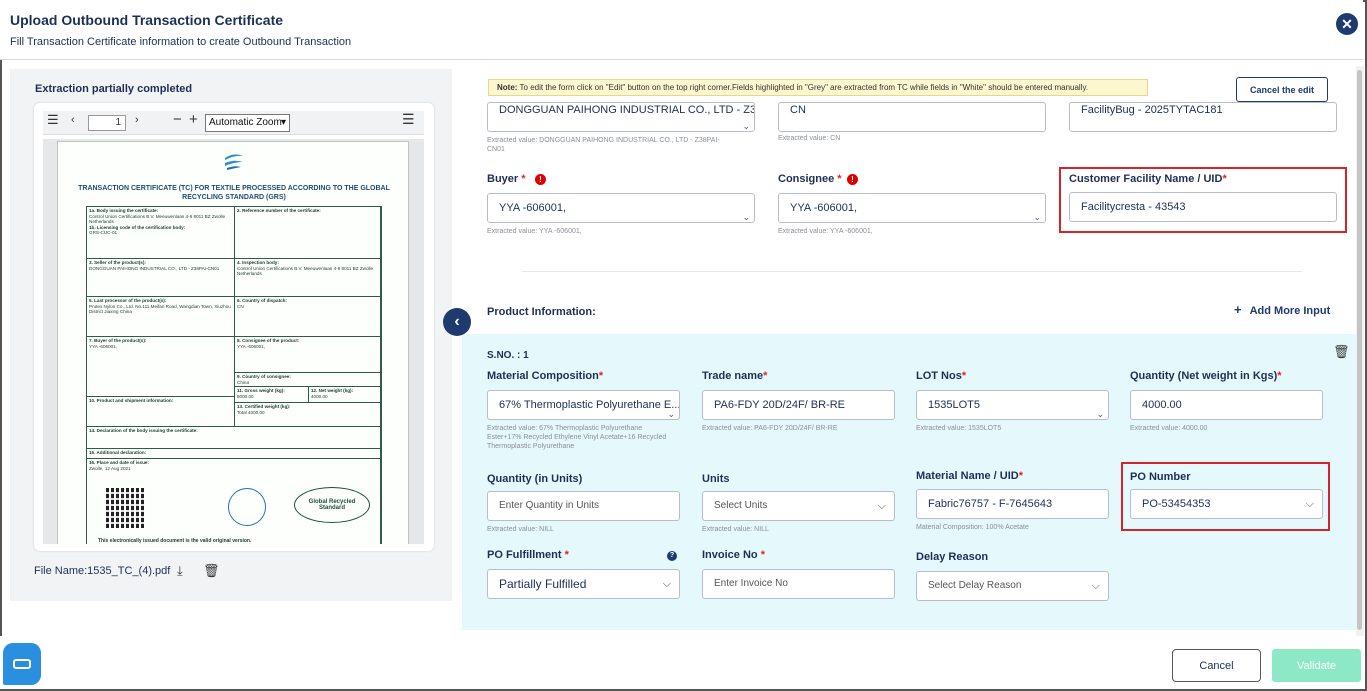 This screenshot has width=1367, height=691. What do you see at coordinates (809, 138) in the screenshot?
I see `country-extracted: Extracted value: CN` at bounding box center [809, 138].